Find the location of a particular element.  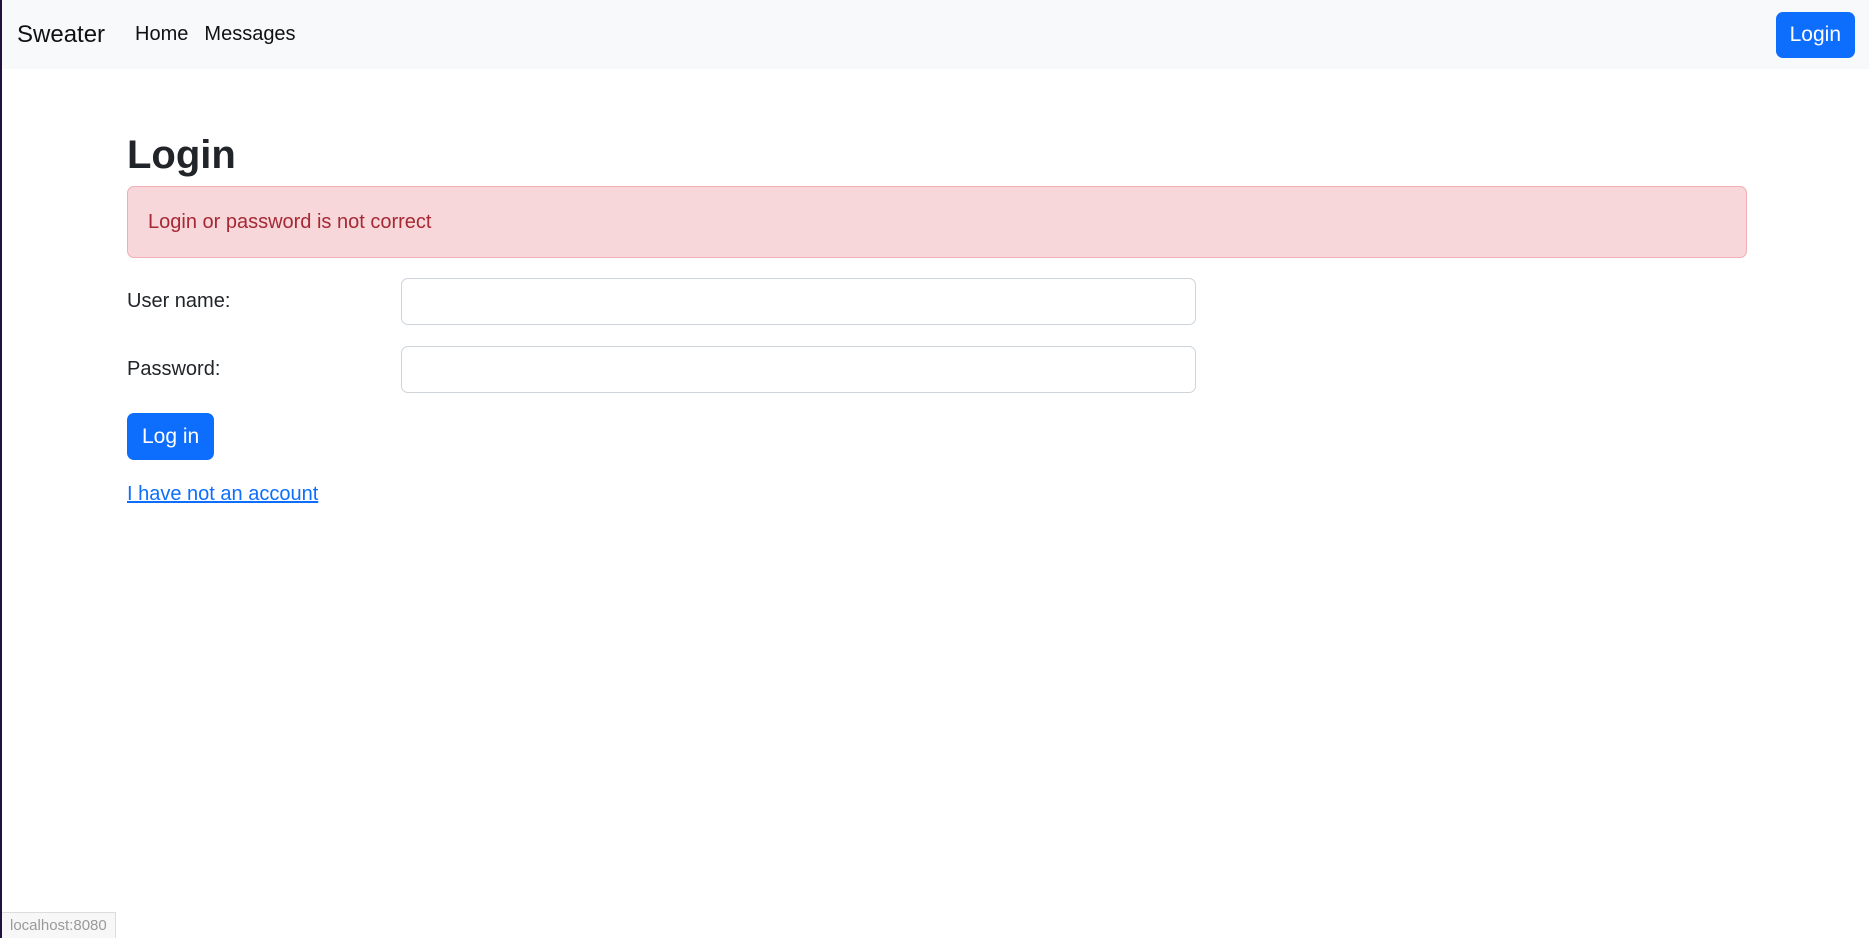

nav-link-home: Home is located at coordinates (161, 34).